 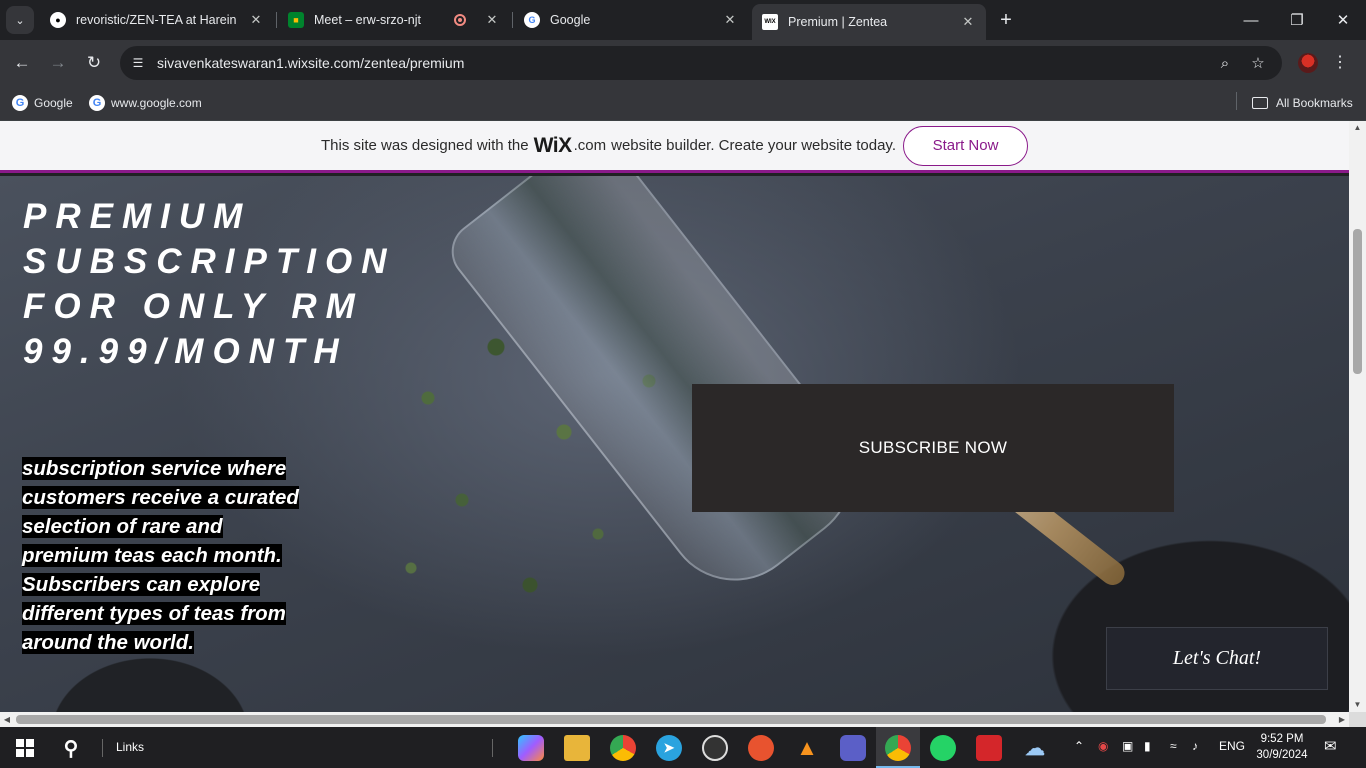 I want to click on meet-icon: ■, so click(x=296, y=20).